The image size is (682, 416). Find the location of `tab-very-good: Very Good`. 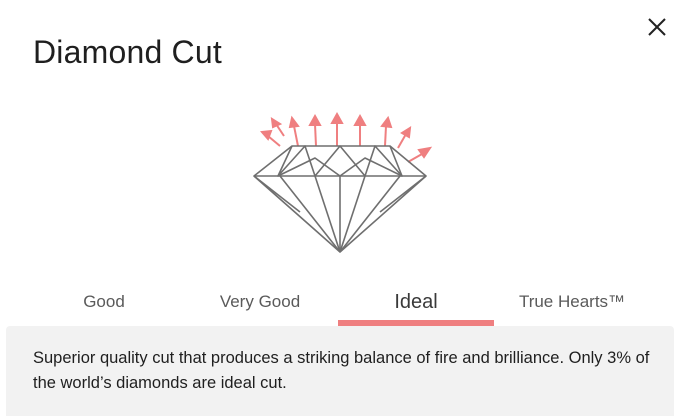

tab-very-good: Very Good is located at coordinates (260, 304).